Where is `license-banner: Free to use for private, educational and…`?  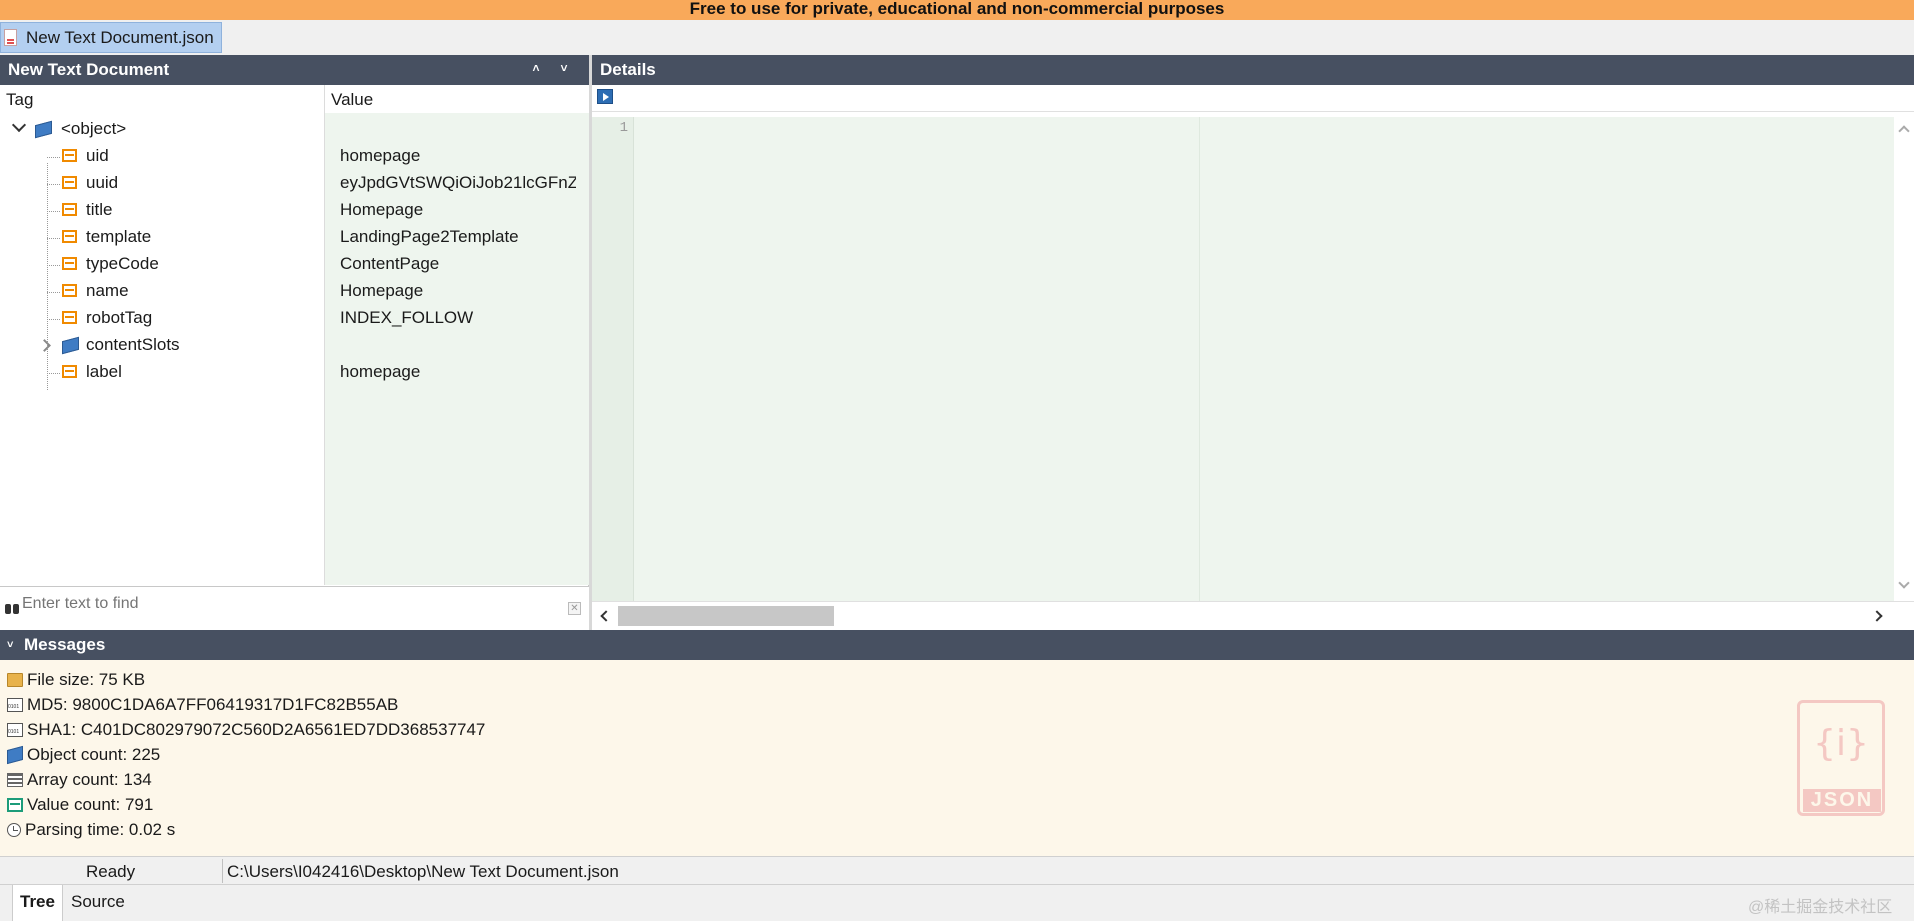 license-banner: Free to use for private, educational and… is located at coordinates (957, 10).